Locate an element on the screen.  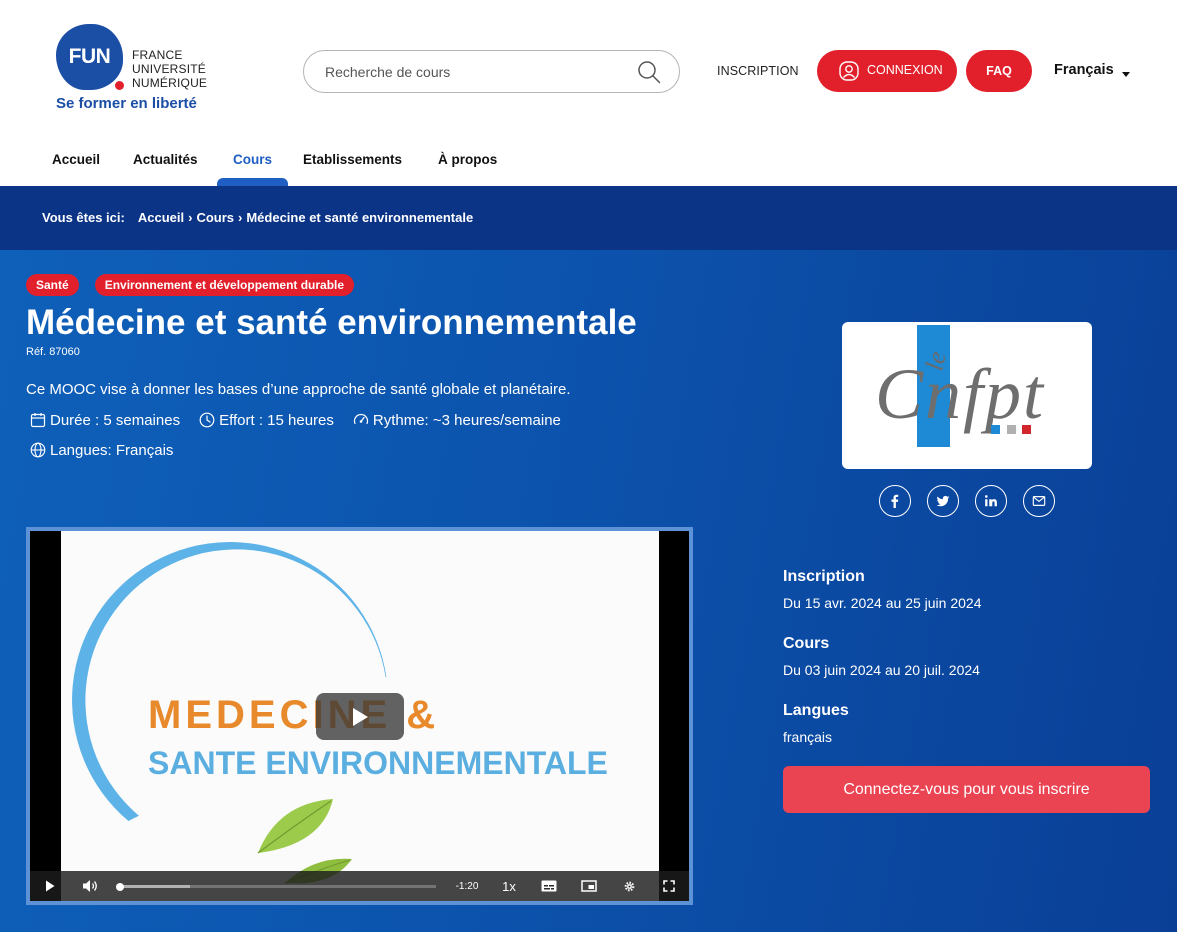
fullscreen-icon is located at coordinates (669, 886).